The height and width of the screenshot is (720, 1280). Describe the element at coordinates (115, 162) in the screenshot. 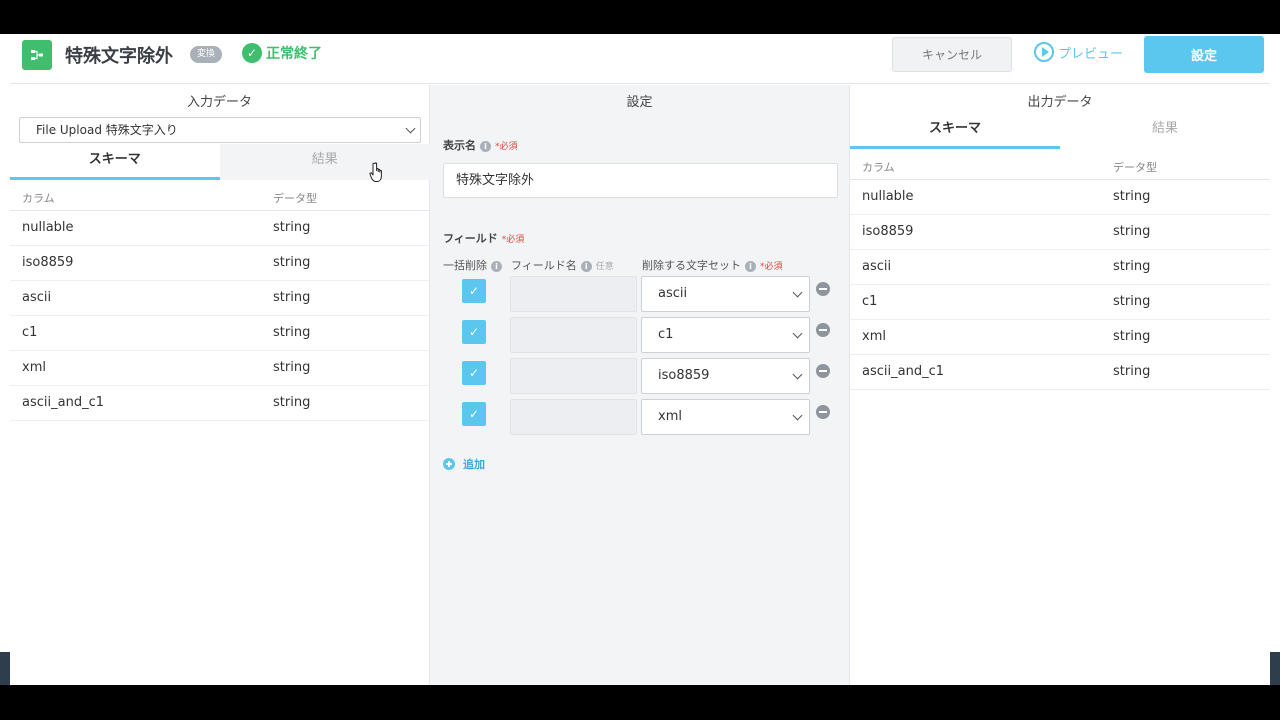

I see `tab-input-schema: スキーマ` at that location.